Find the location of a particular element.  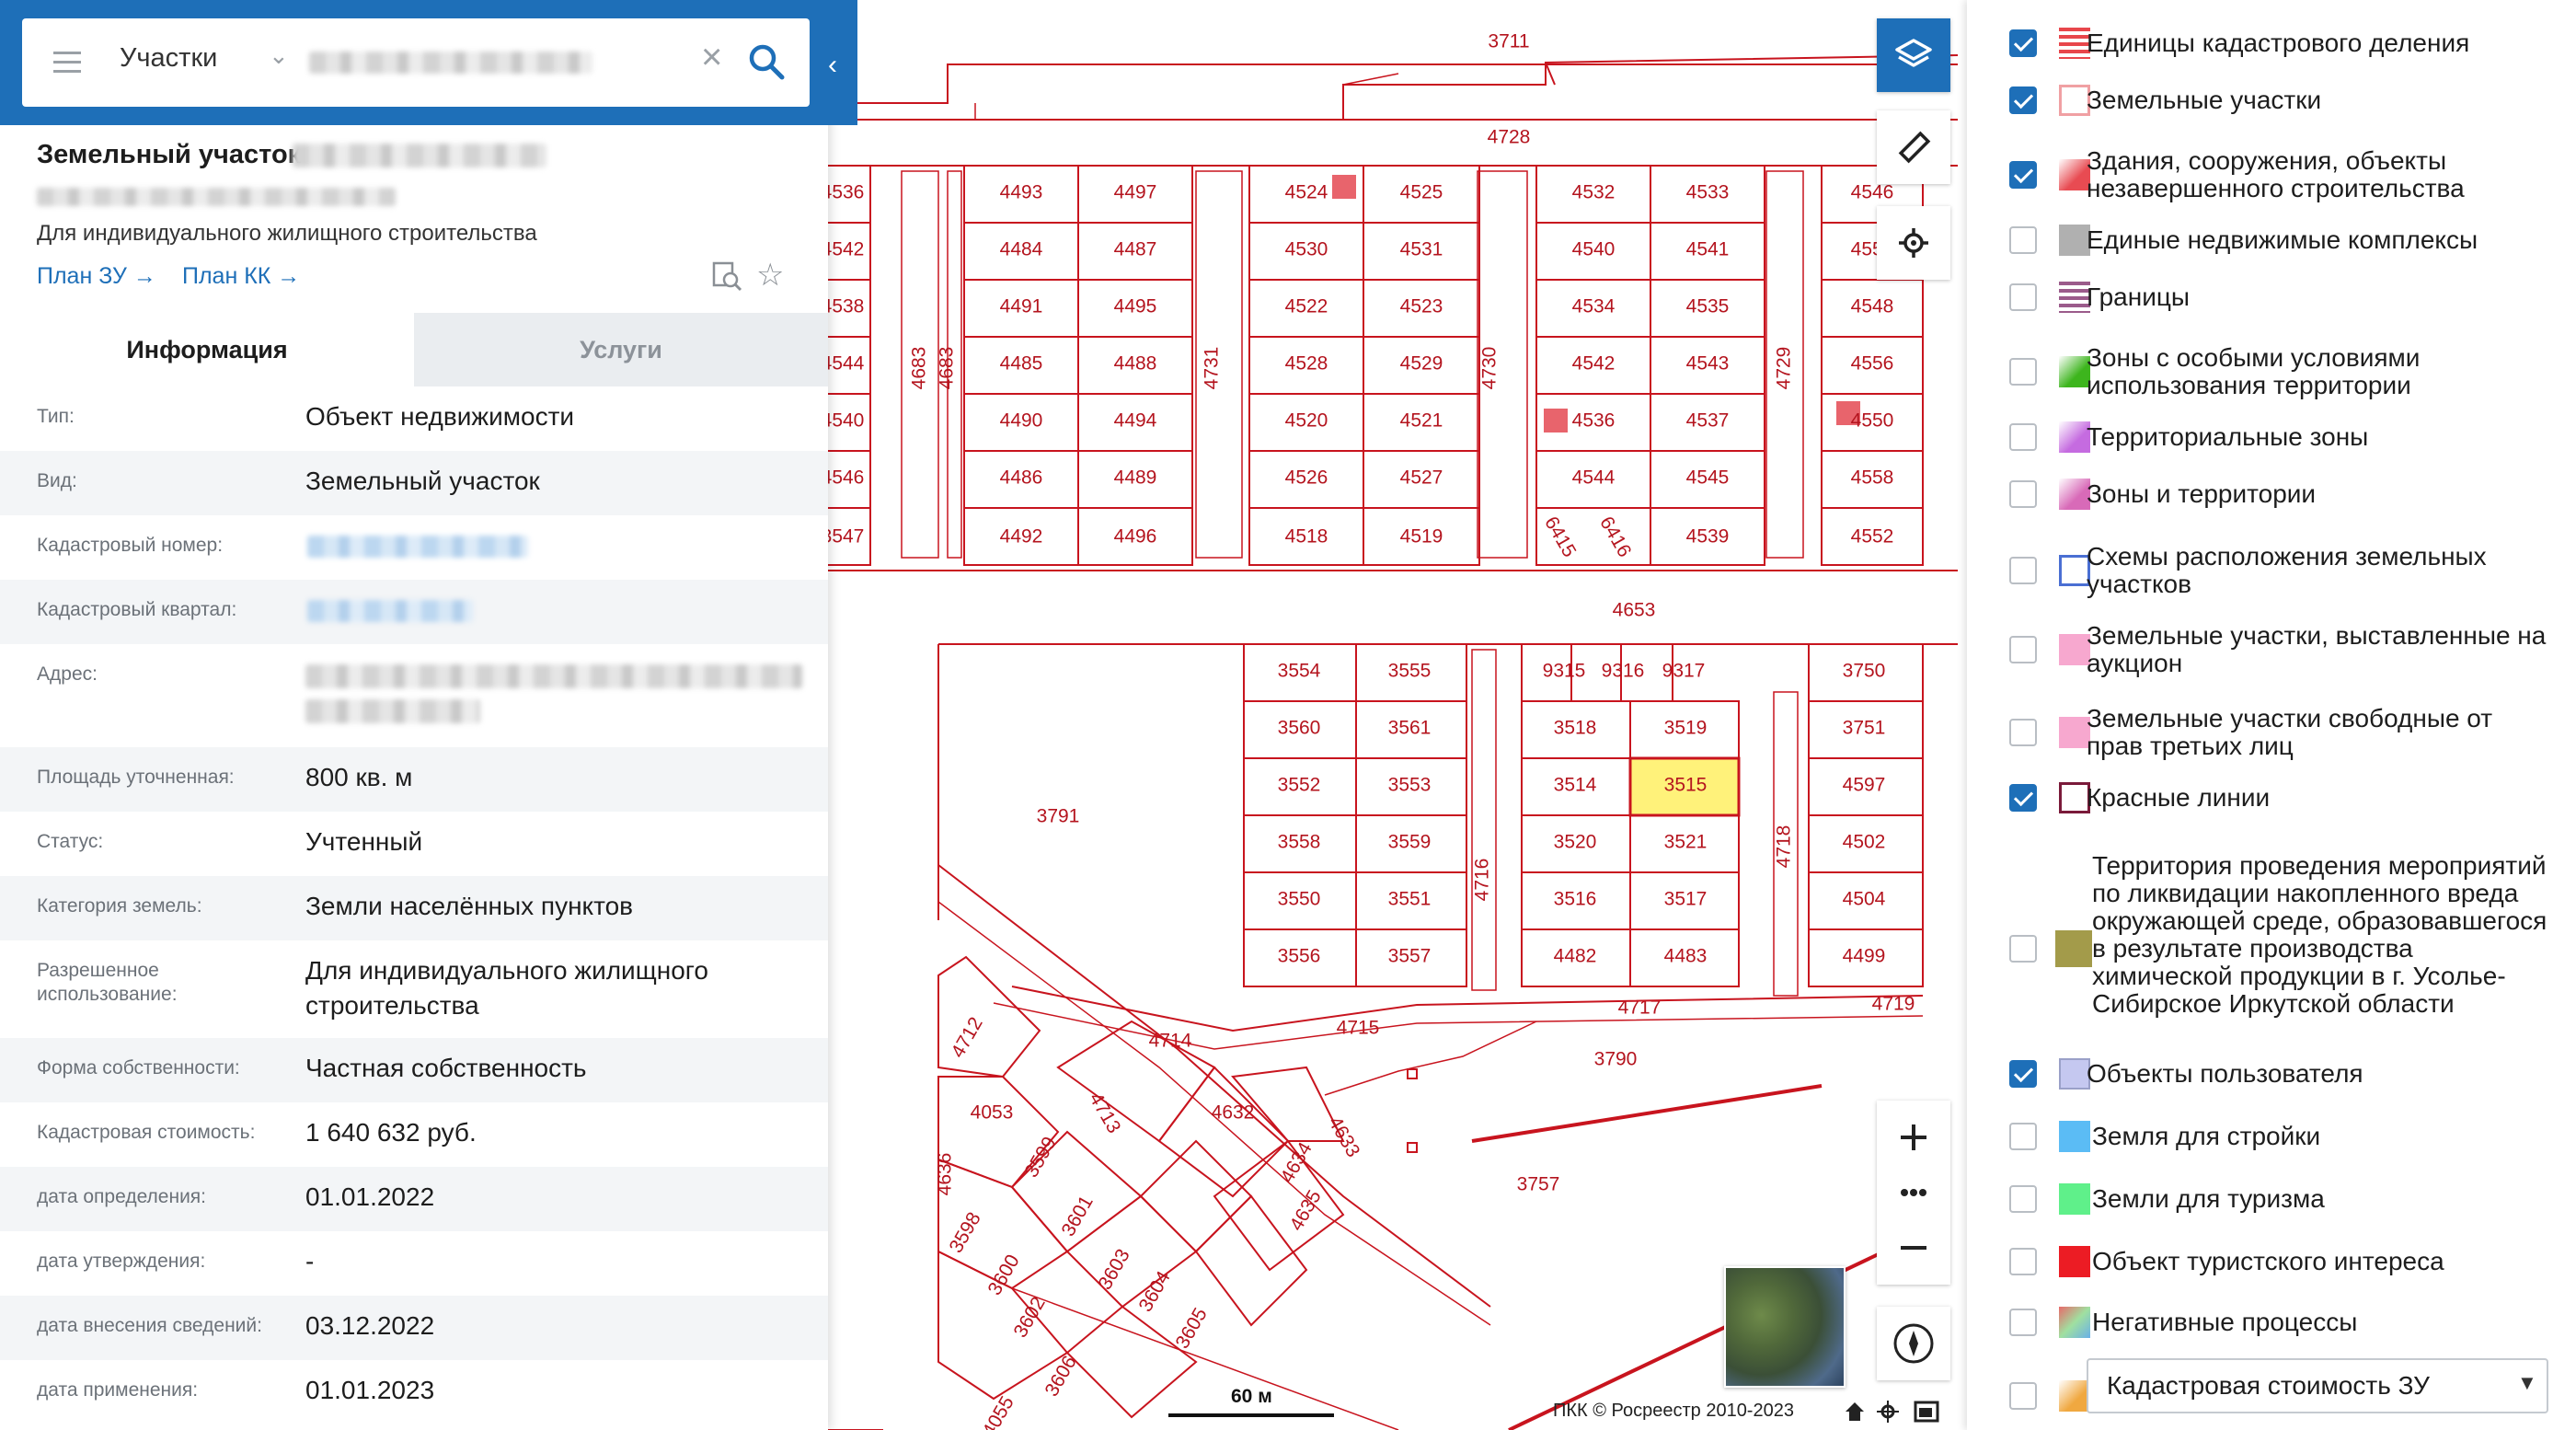

lane is located at coordinates (1484, 820).